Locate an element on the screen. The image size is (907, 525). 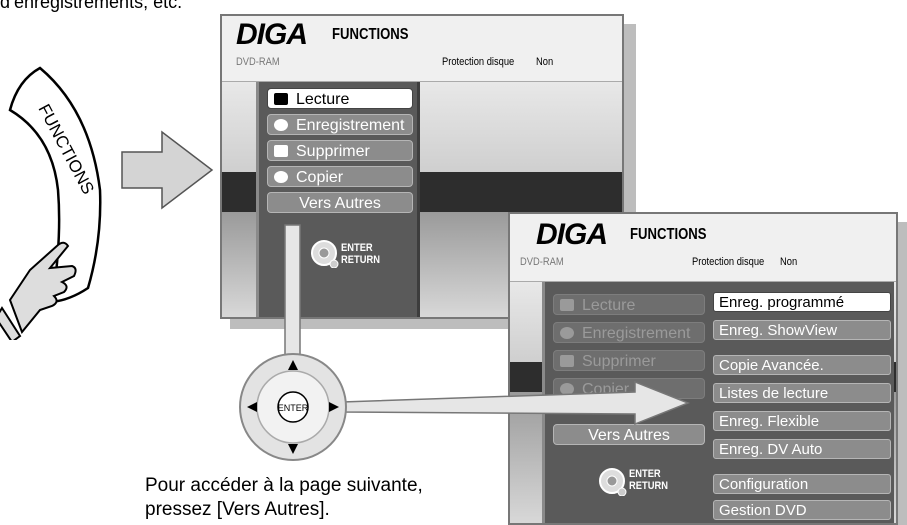
connector-arrow-right is located at coordinates (516, 403).